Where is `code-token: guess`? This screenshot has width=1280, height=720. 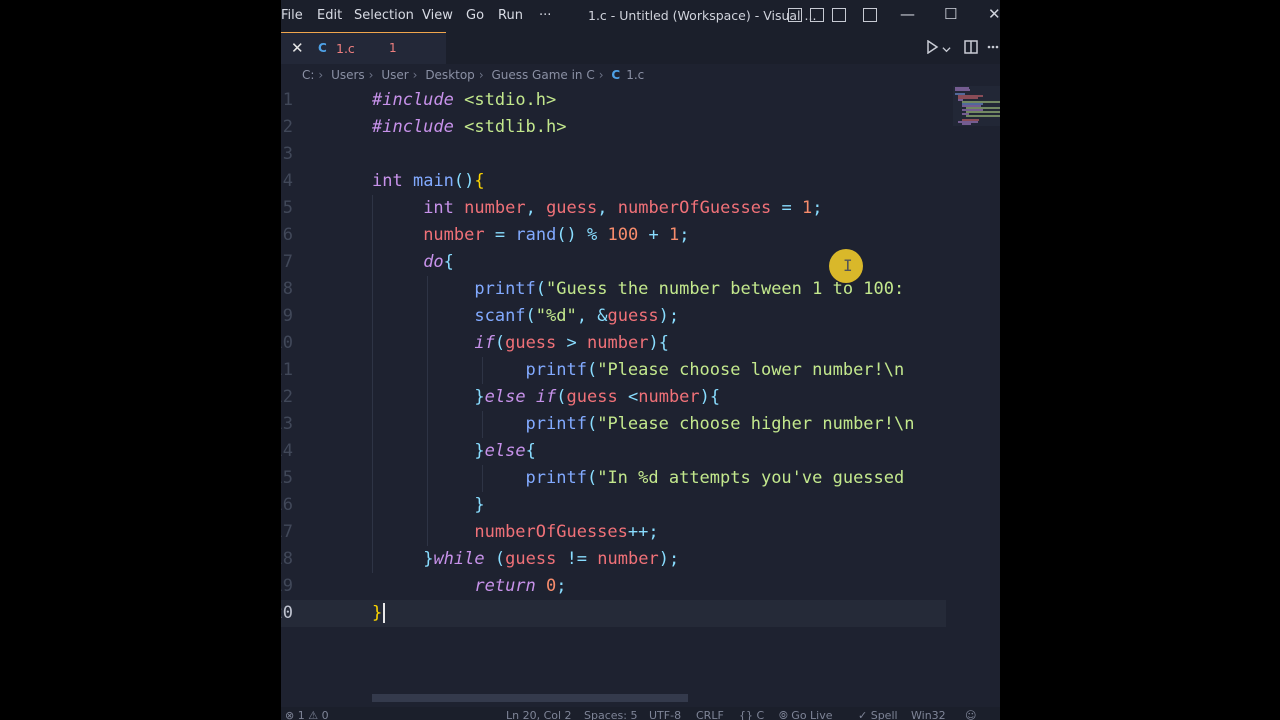
code-token: guess is located at coordinates (531, 559).